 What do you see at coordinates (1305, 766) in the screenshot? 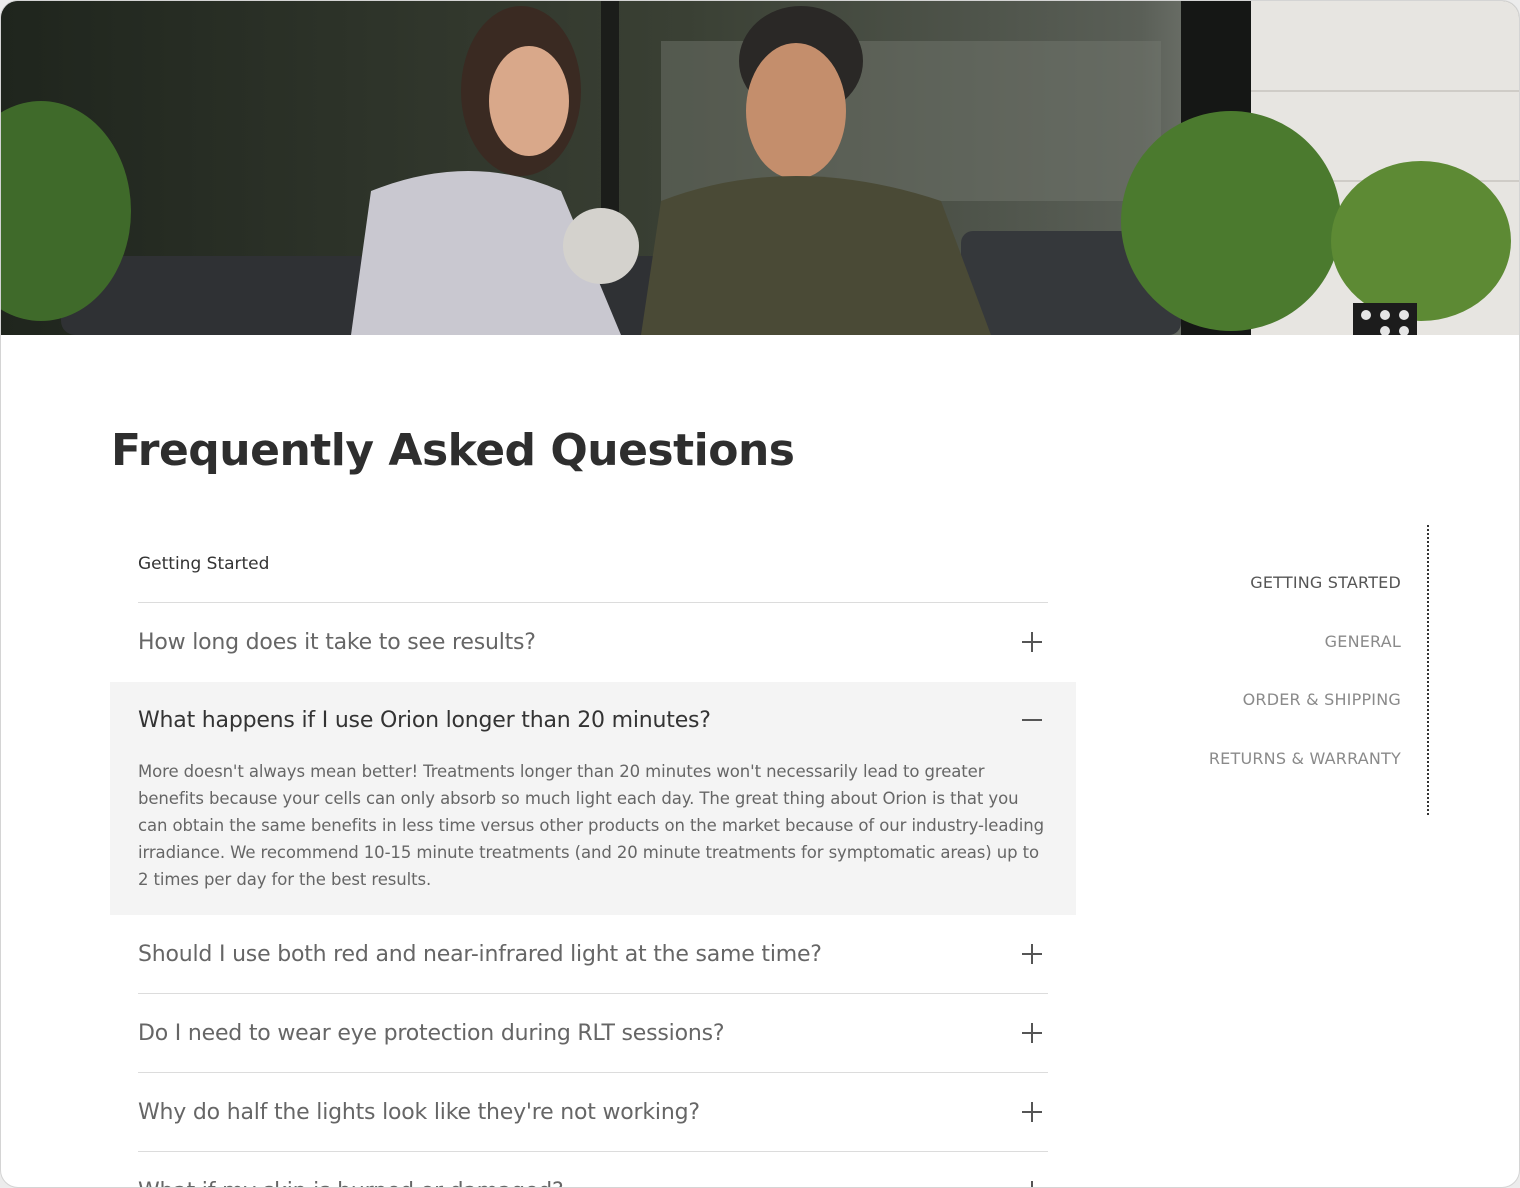
I see `side-nav-link: RETURNS & WARRANTY` at bounding box center [1305, 766].